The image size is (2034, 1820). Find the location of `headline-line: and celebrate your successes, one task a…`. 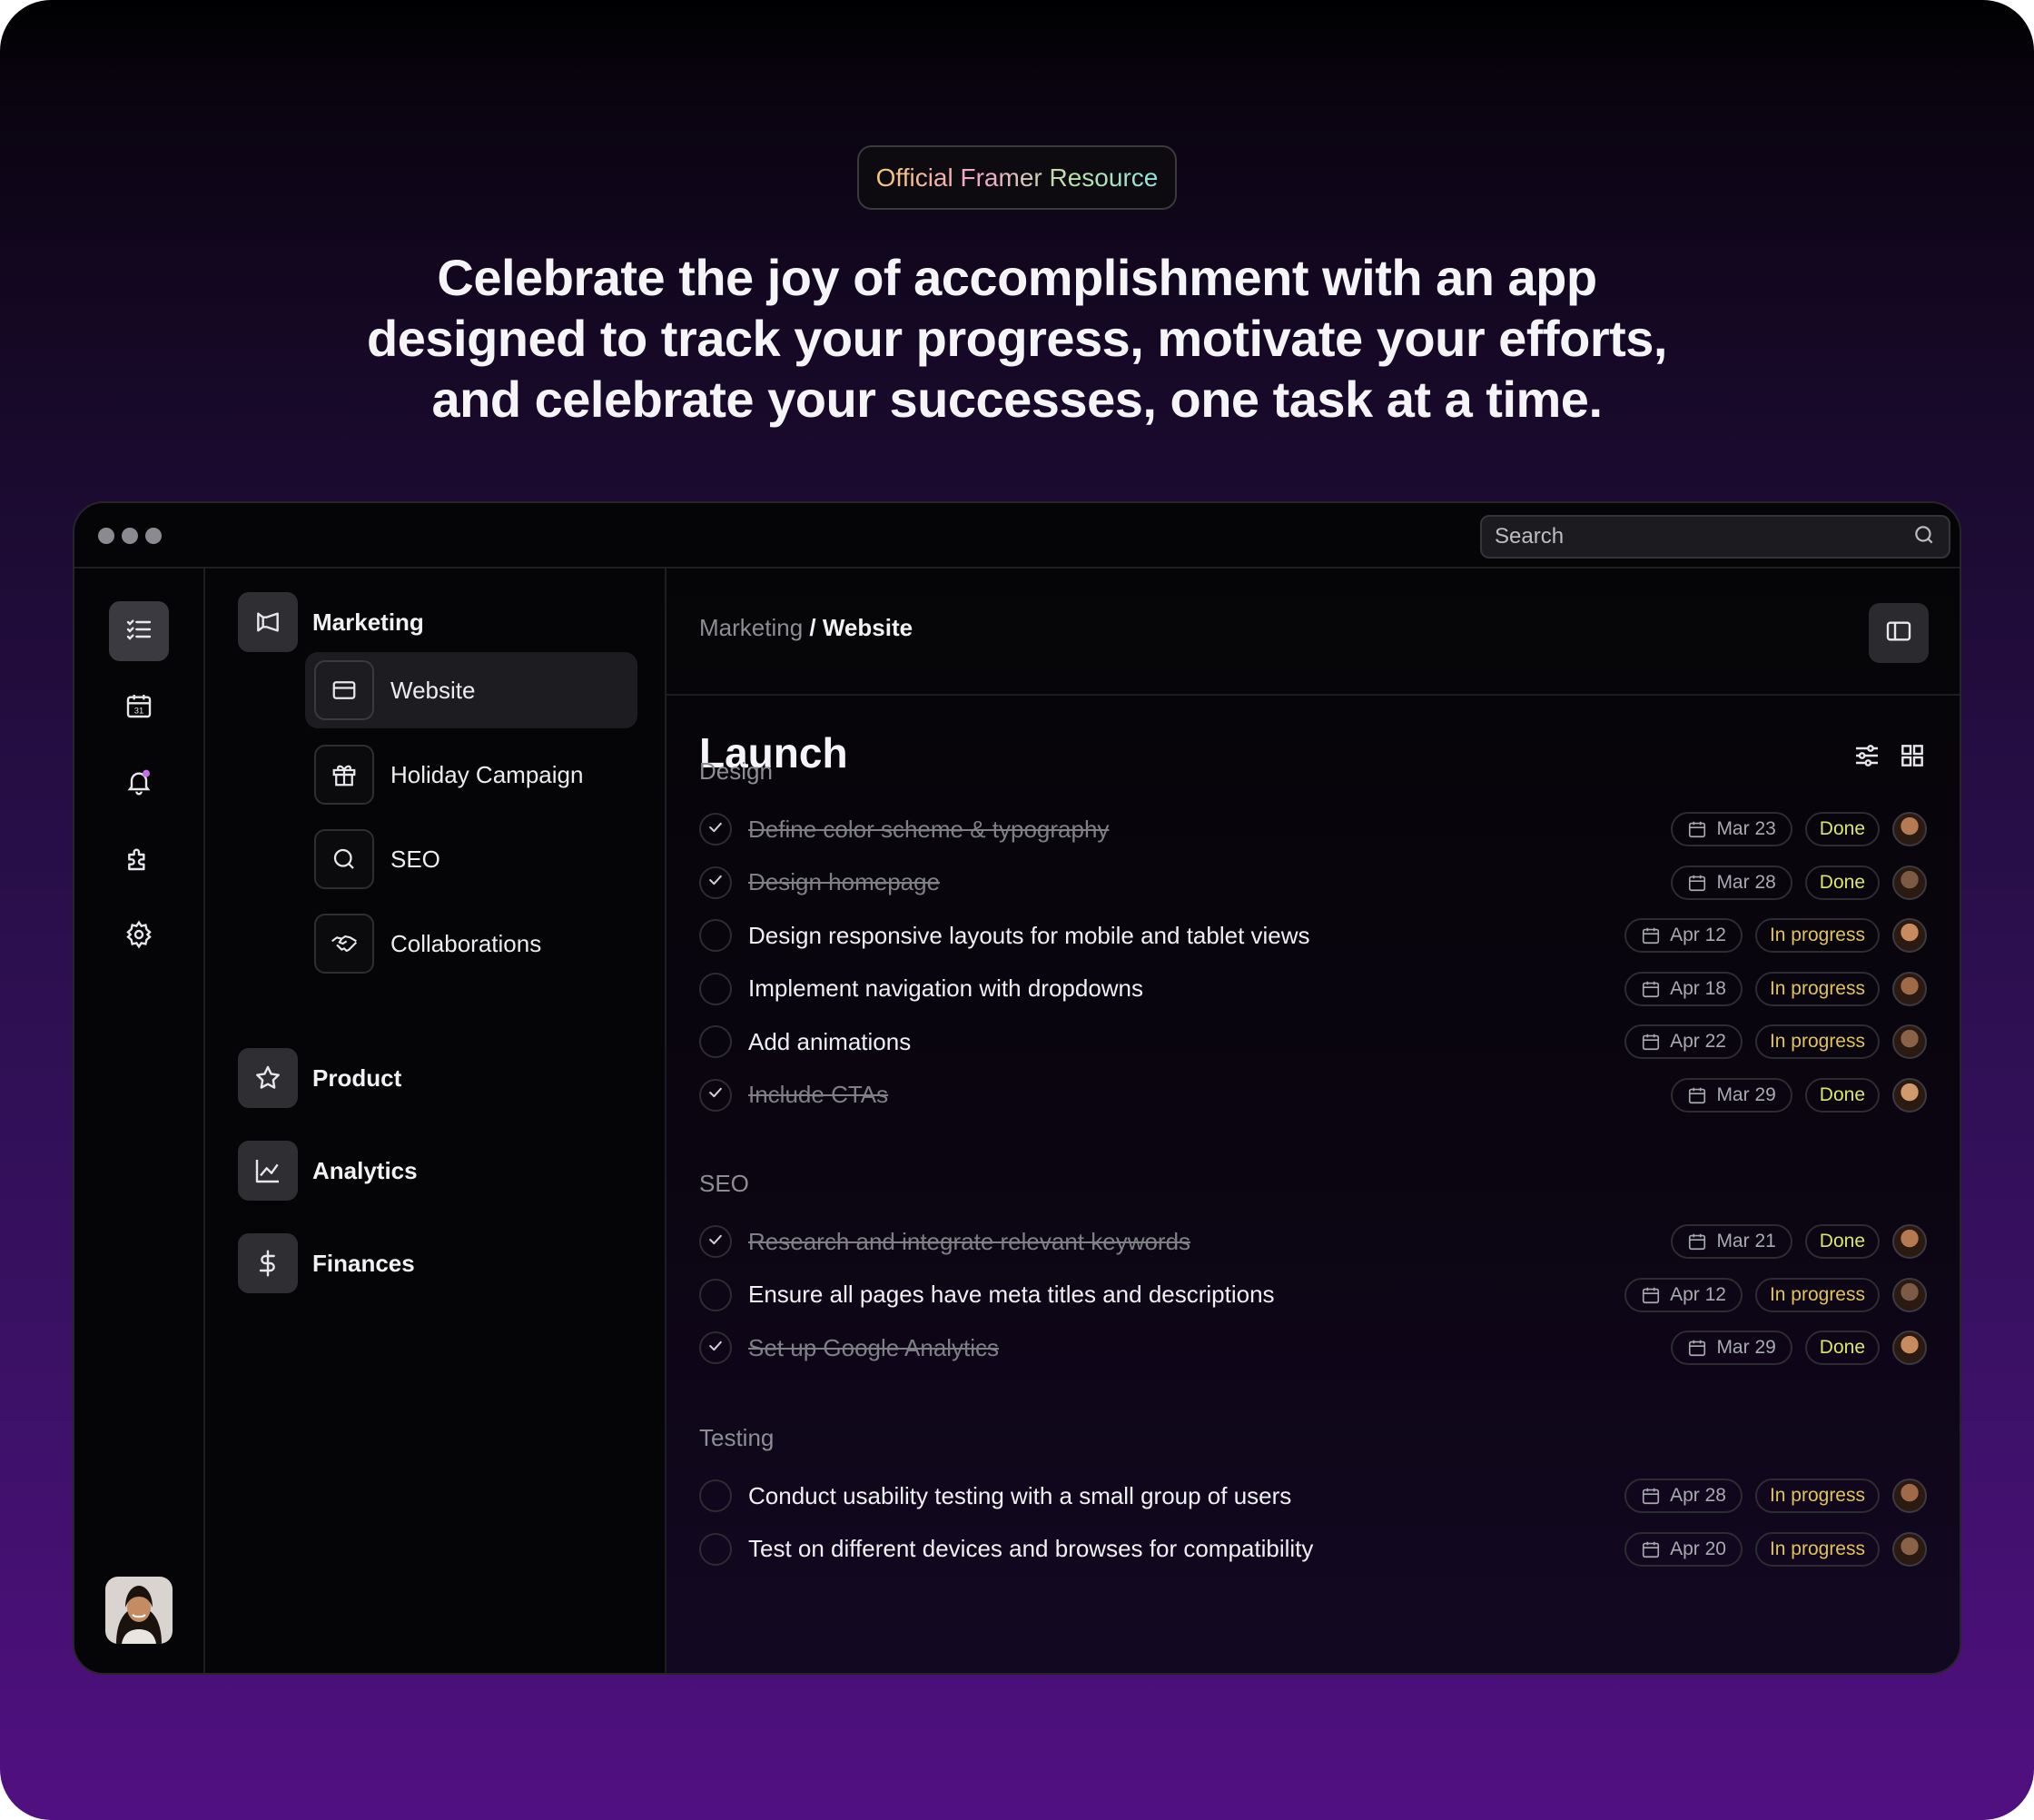

headline-line: and celebrate your successes, one task a… is located at coordinates (1017, 400).